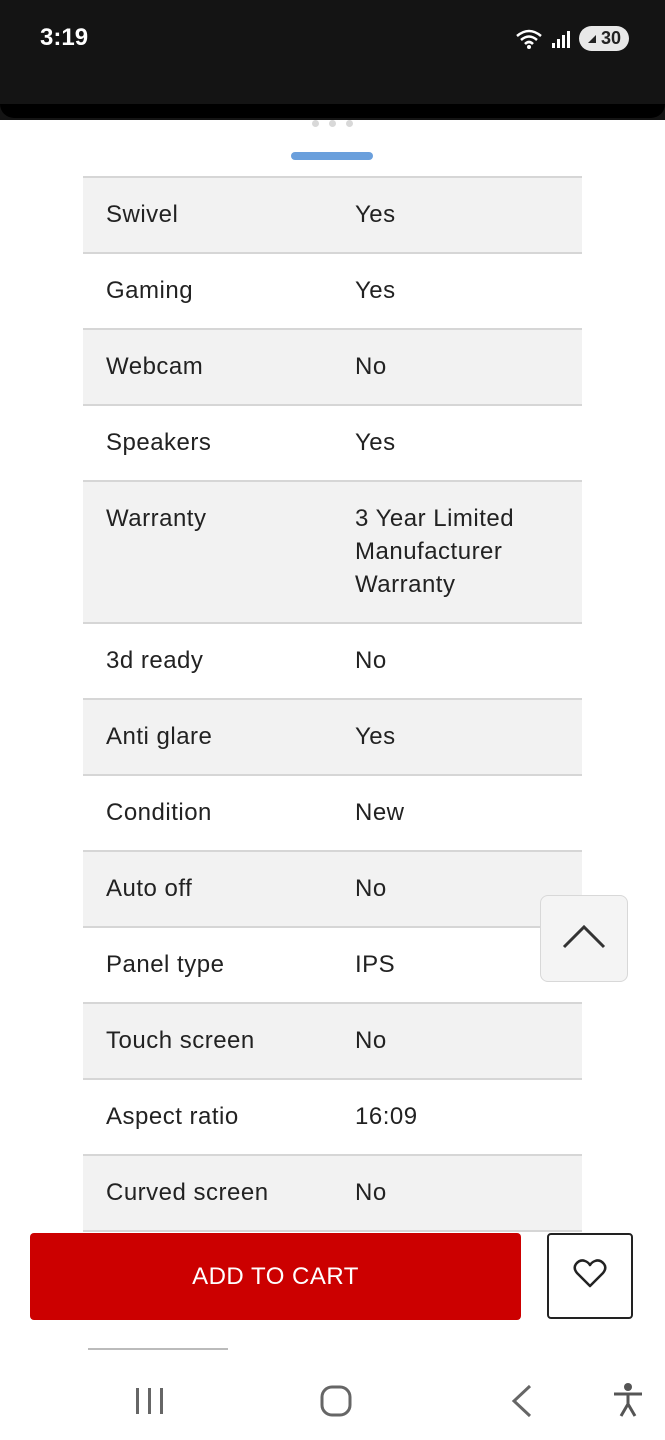  I want to click on spec-value: New, so click(380, 812).